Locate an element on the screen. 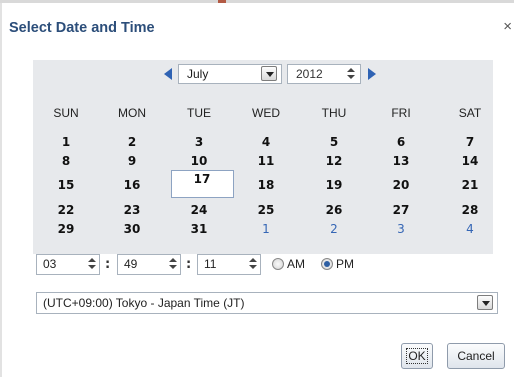  day-cell-next-month: 3 is located at coordinates (401, 229).